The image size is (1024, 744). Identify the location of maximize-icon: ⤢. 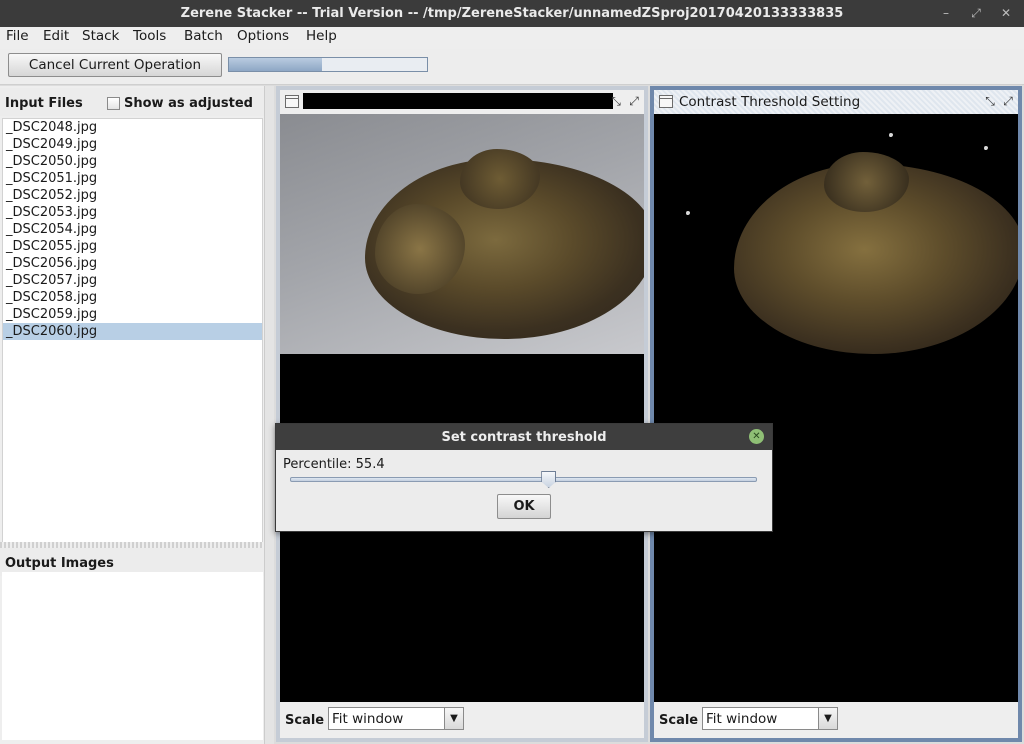
(976, 13).